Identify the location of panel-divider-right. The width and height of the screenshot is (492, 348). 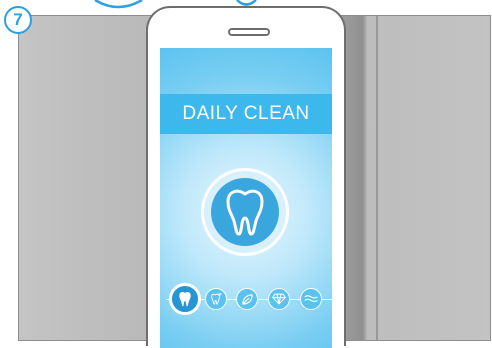
(377, 178).